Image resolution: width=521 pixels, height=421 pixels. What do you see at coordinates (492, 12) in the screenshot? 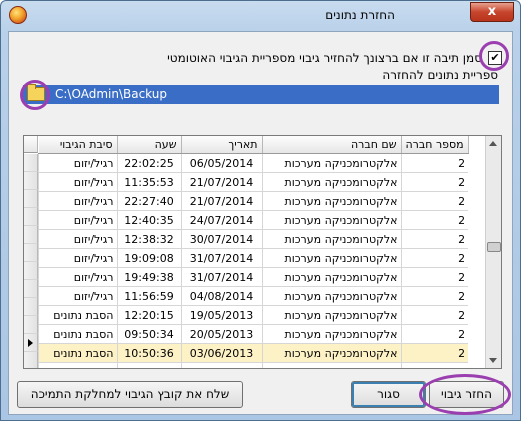
I see `close-window-button: x` at bounding box center [492, 12].